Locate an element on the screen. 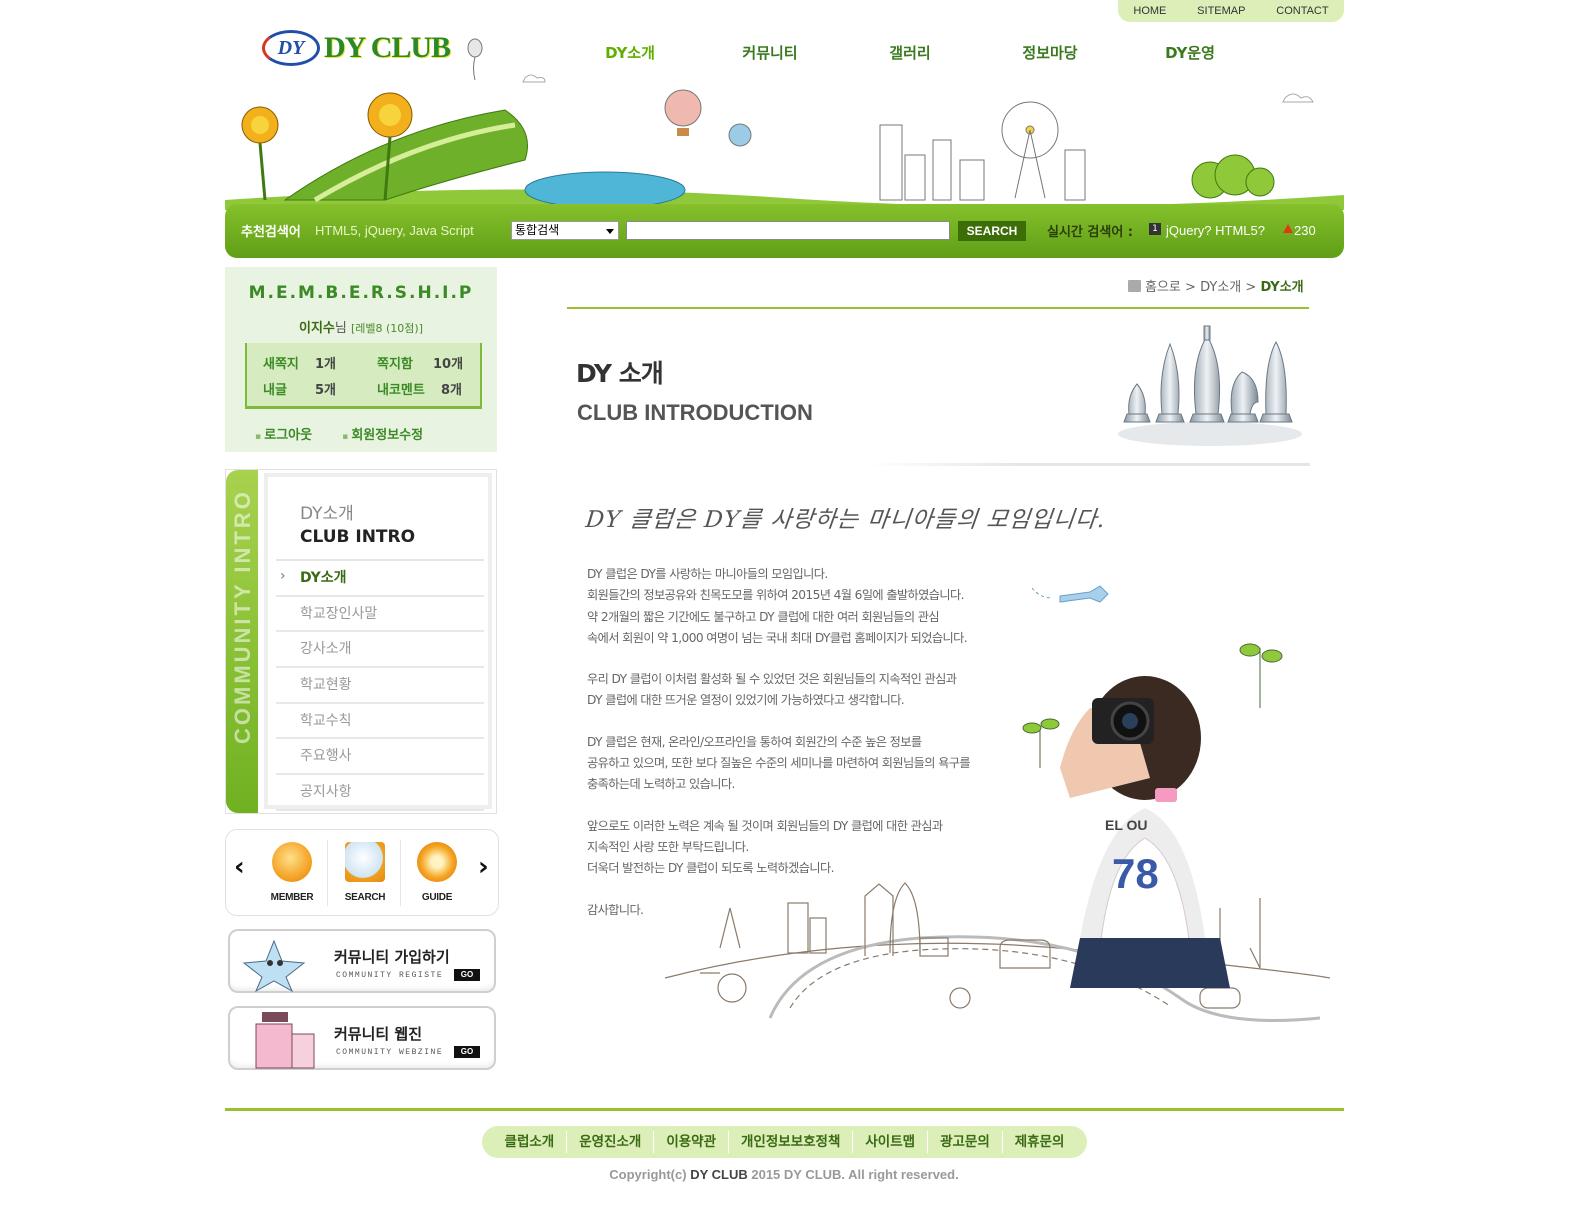 This screenshot has height=1220, width=1583. realtime-count: 230 is located at coordinates (1305, 230).